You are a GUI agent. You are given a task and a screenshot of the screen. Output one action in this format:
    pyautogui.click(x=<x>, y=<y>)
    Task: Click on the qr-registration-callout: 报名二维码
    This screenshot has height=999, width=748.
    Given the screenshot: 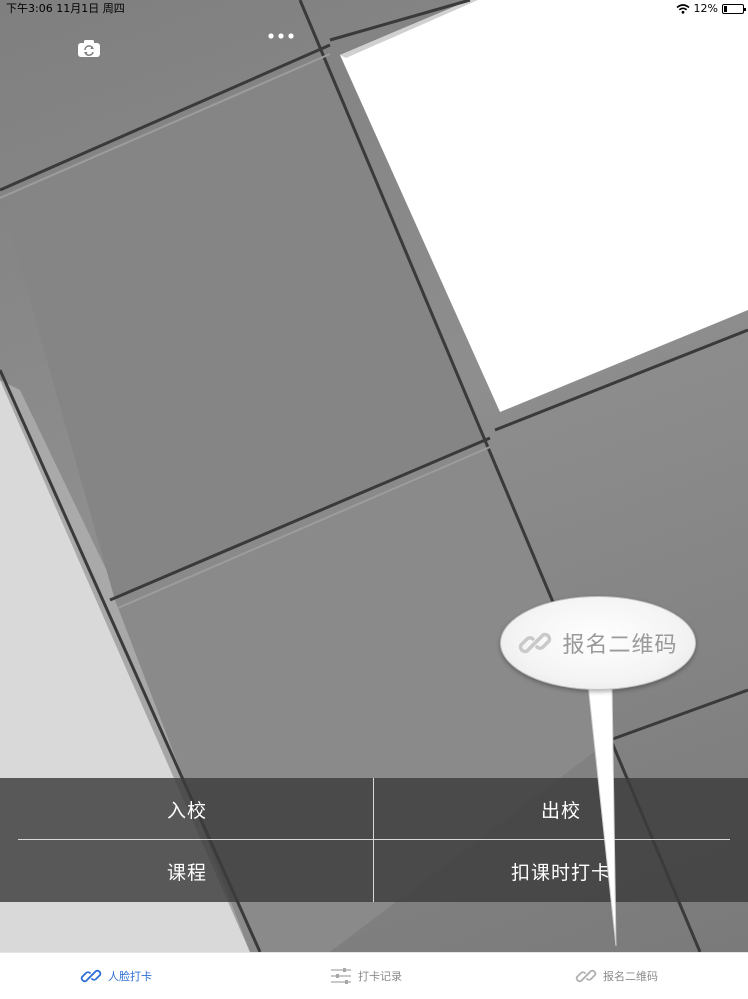 What is the action you would take?
    pyautogui.click(x=598, y=643)
    